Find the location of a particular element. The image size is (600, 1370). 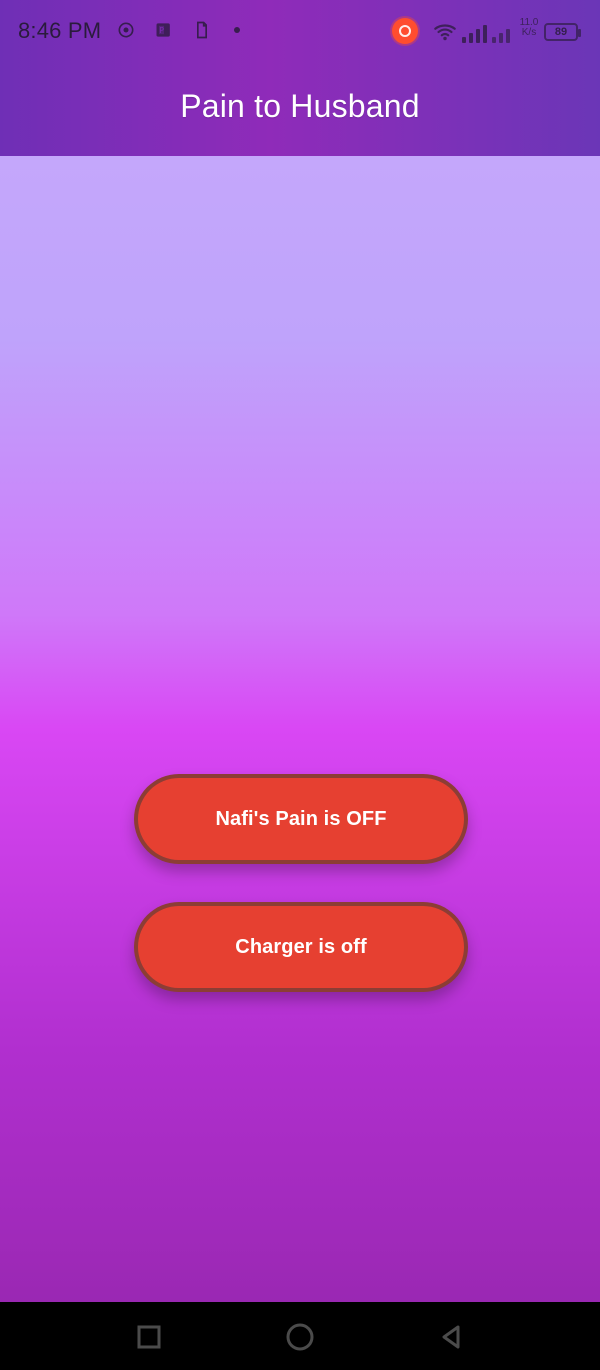

home-icon is located at coordinates (300, 1337).